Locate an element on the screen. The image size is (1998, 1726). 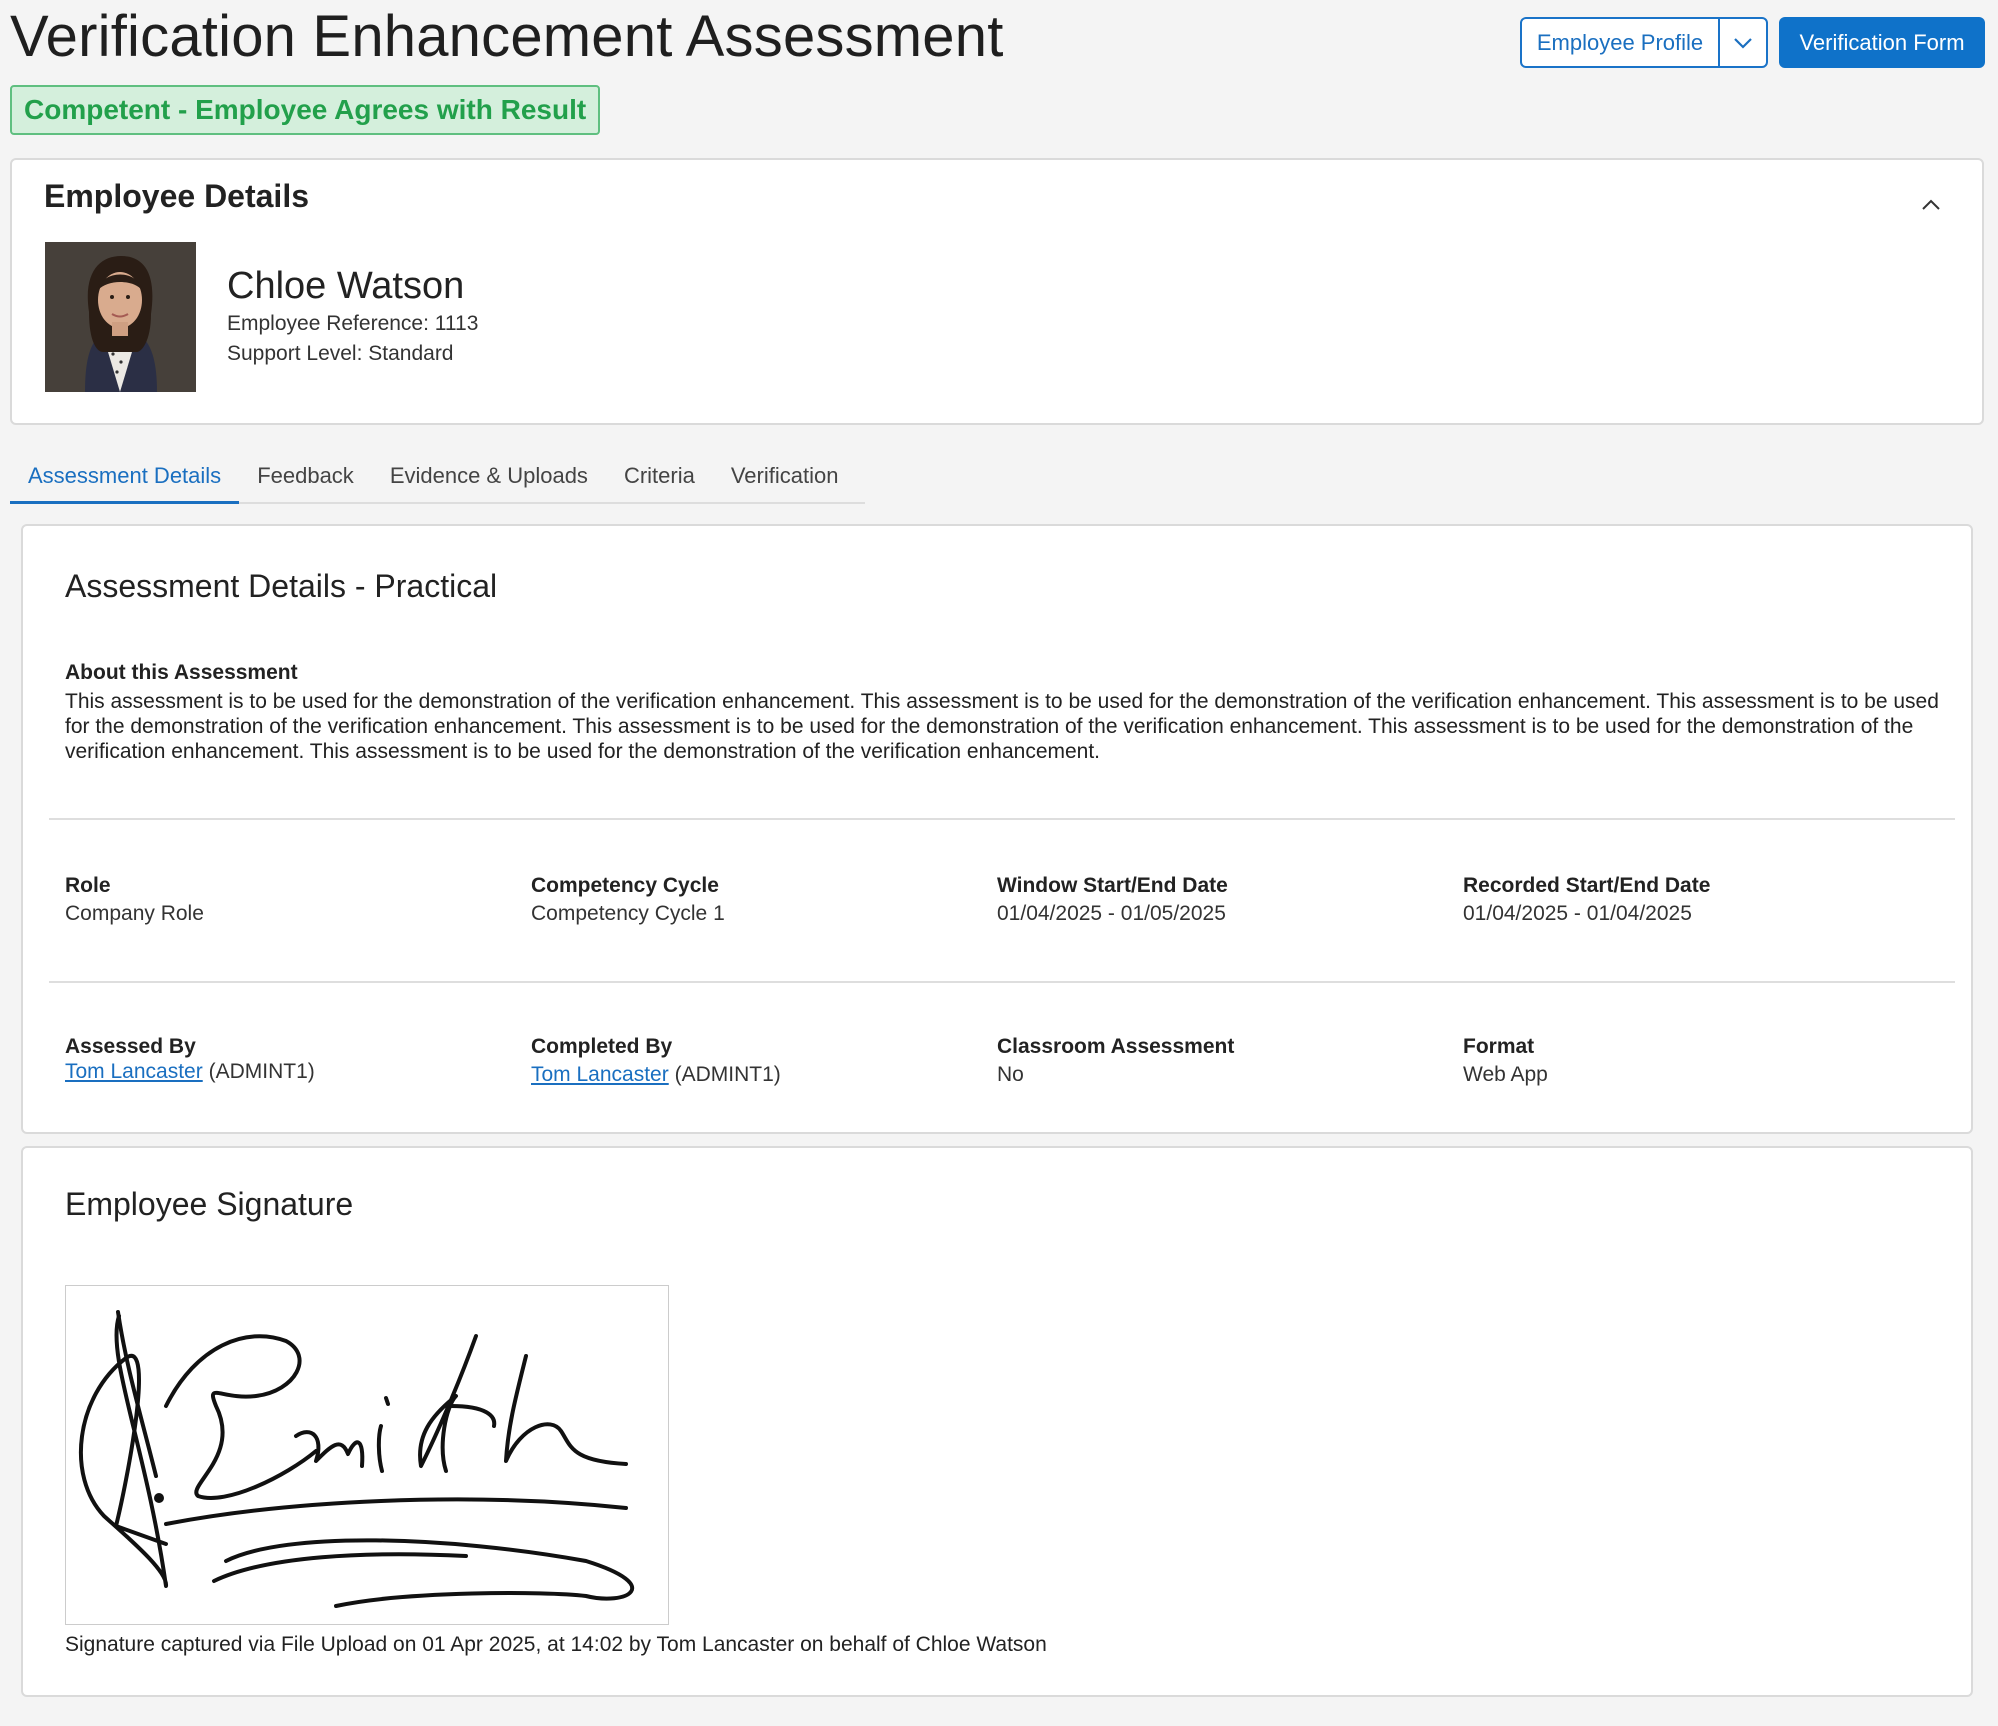
competency-cycle-value: Competency Cycle 1 is located at coordinates (628, 913).